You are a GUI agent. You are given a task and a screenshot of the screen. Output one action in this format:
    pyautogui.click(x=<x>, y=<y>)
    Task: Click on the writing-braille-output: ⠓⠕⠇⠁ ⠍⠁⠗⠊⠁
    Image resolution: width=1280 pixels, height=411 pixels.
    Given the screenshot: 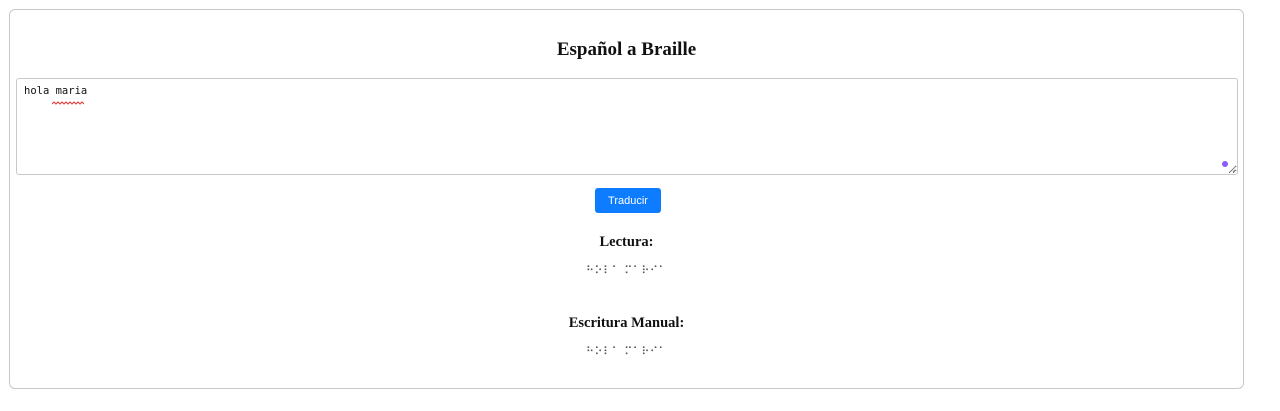 What is the action you would take?
    pyautogui.click(x=626, y=351)
    